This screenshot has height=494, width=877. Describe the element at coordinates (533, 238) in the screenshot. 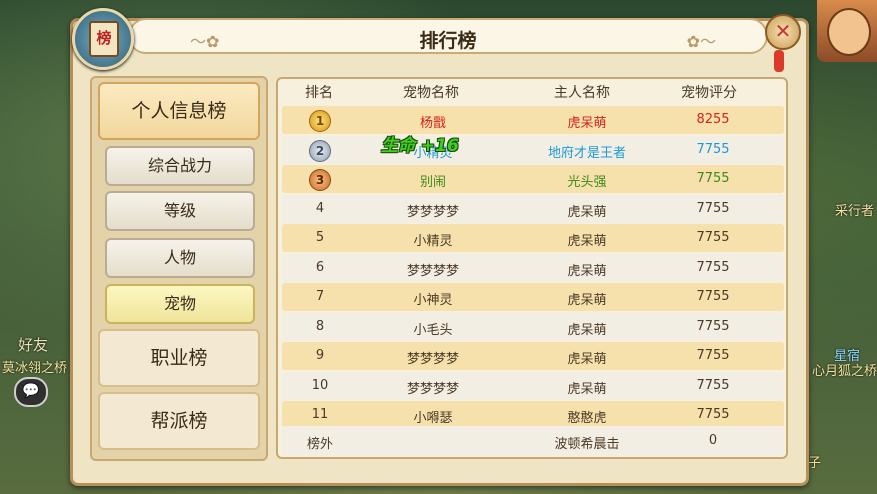

I see `table-row: 5 小精灵 虎呆萌 7755` at that location.